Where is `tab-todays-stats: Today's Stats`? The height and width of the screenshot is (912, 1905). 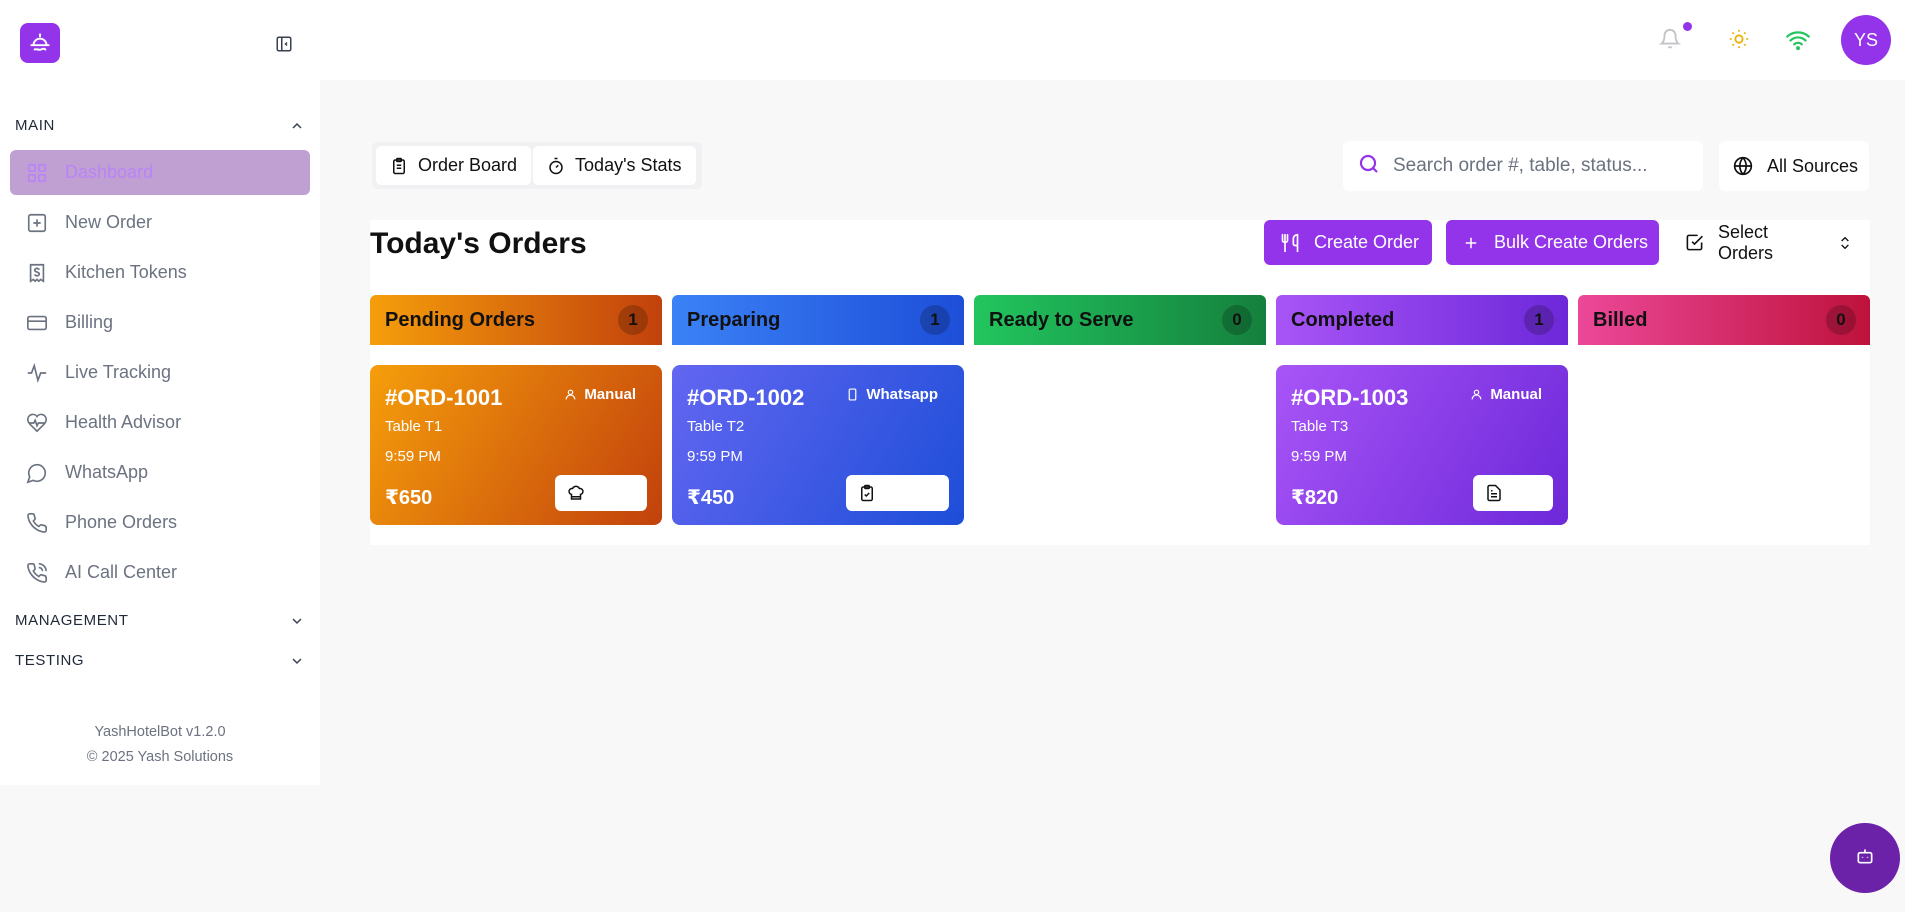 tab-todays-stats: Today's Stats is located at coordinates (614, 165).